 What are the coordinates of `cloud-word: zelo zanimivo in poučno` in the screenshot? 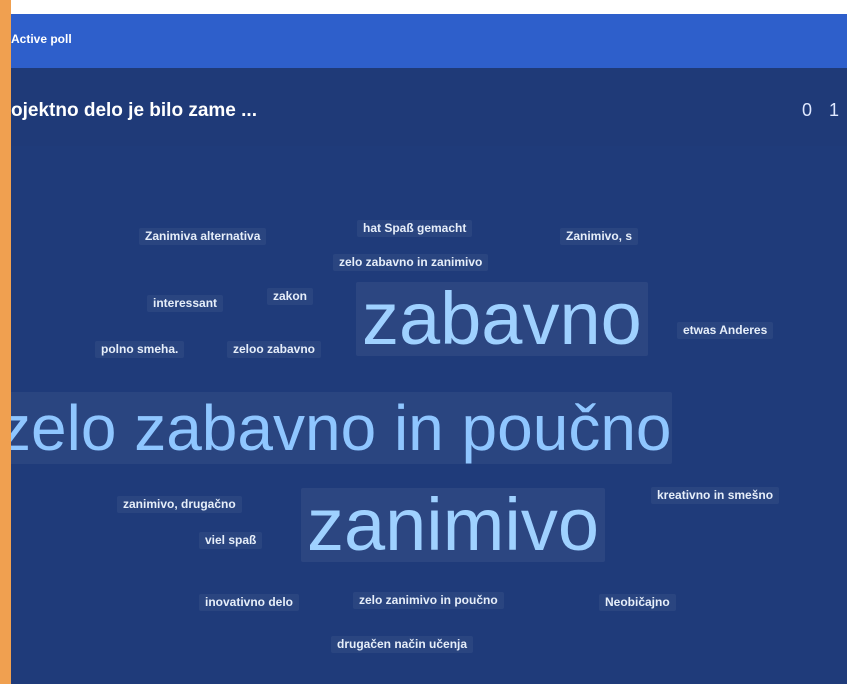 It's located at (428, 601).